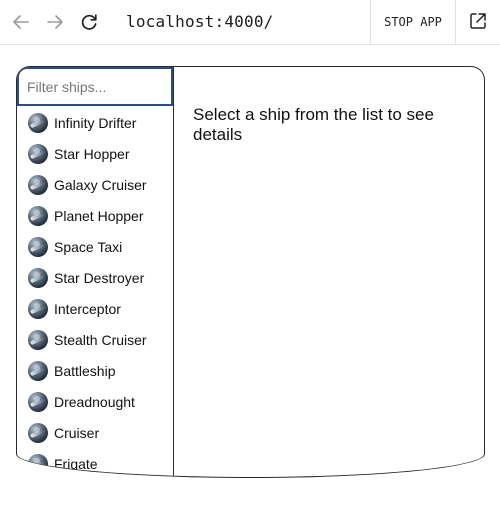 The width and height of the screenshot is (500, 505). What do you see at coordinates (95, 86) in the screenshot?
I see `filter-ships-input` at bounding box center [95, 86].